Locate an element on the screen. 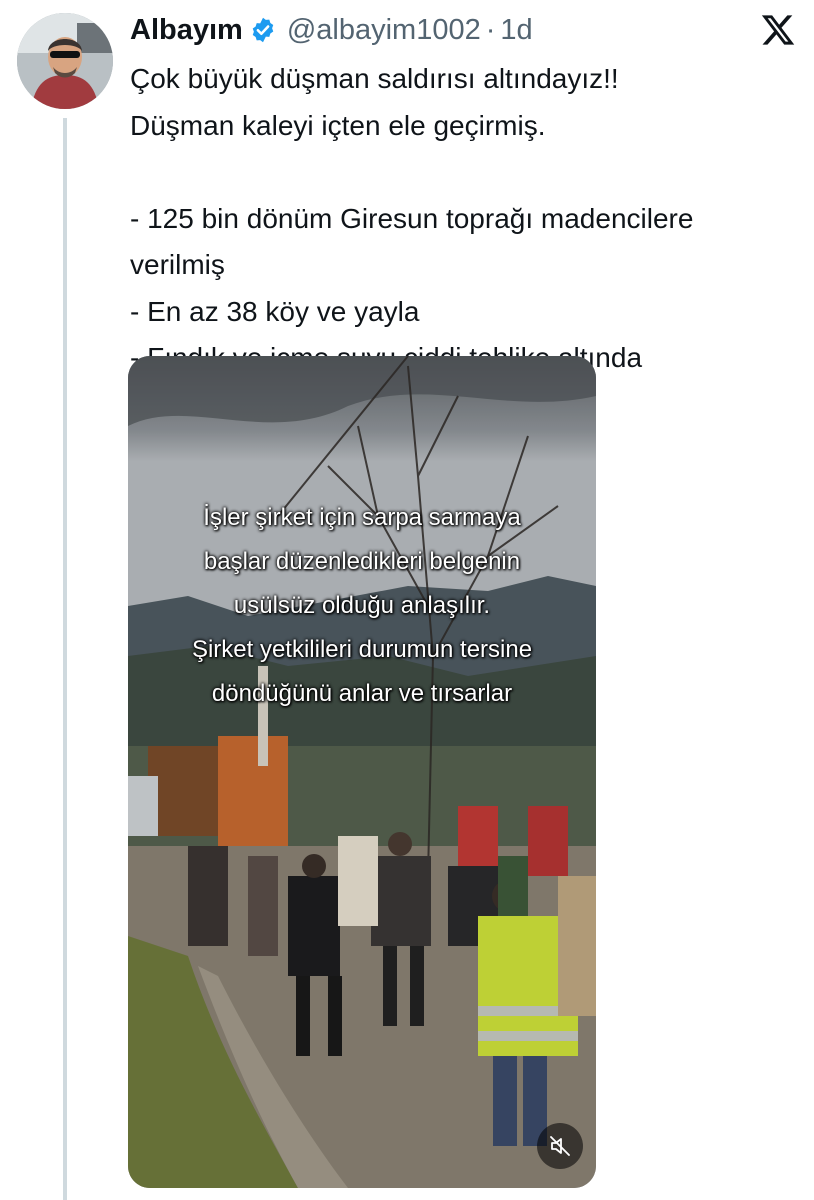  display-name: Albayım is located at coordinates (186, 30).